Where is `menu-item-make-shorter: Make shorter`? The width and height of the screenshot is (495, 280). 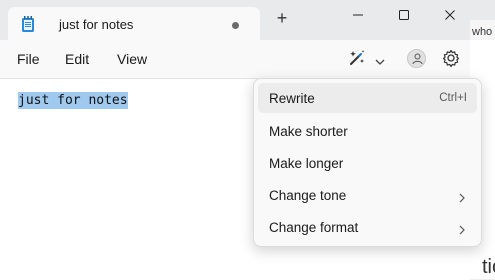 menu-item-make-shorter: Make shorter is located at coordinates (367, 131).